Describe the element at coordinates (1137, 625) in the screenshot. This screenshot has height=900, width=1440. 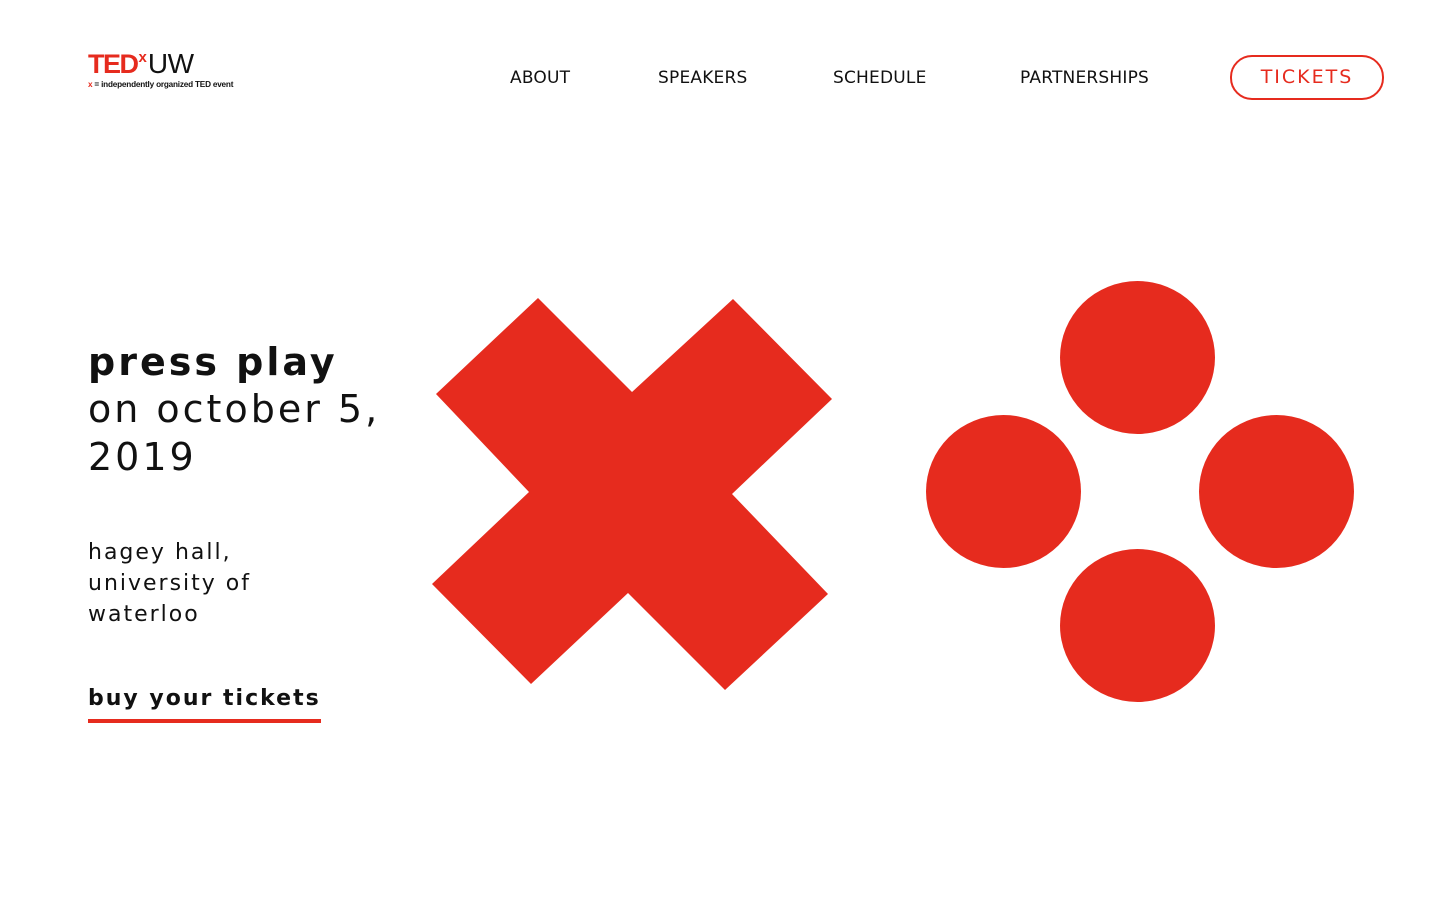
I see `dot-bottom` at that location.